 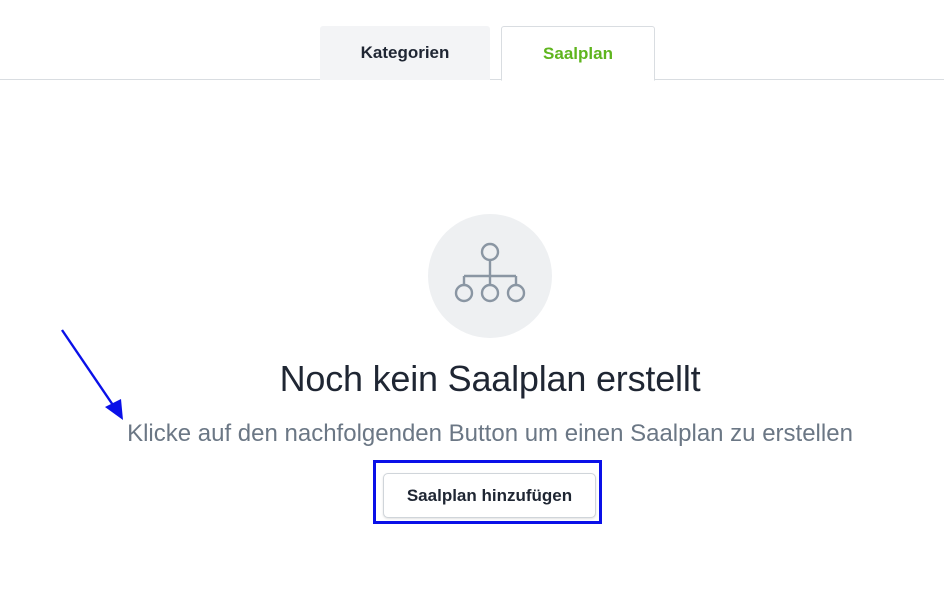 I want to click on annotation-arrow-icon, so click(x=92, y=374).